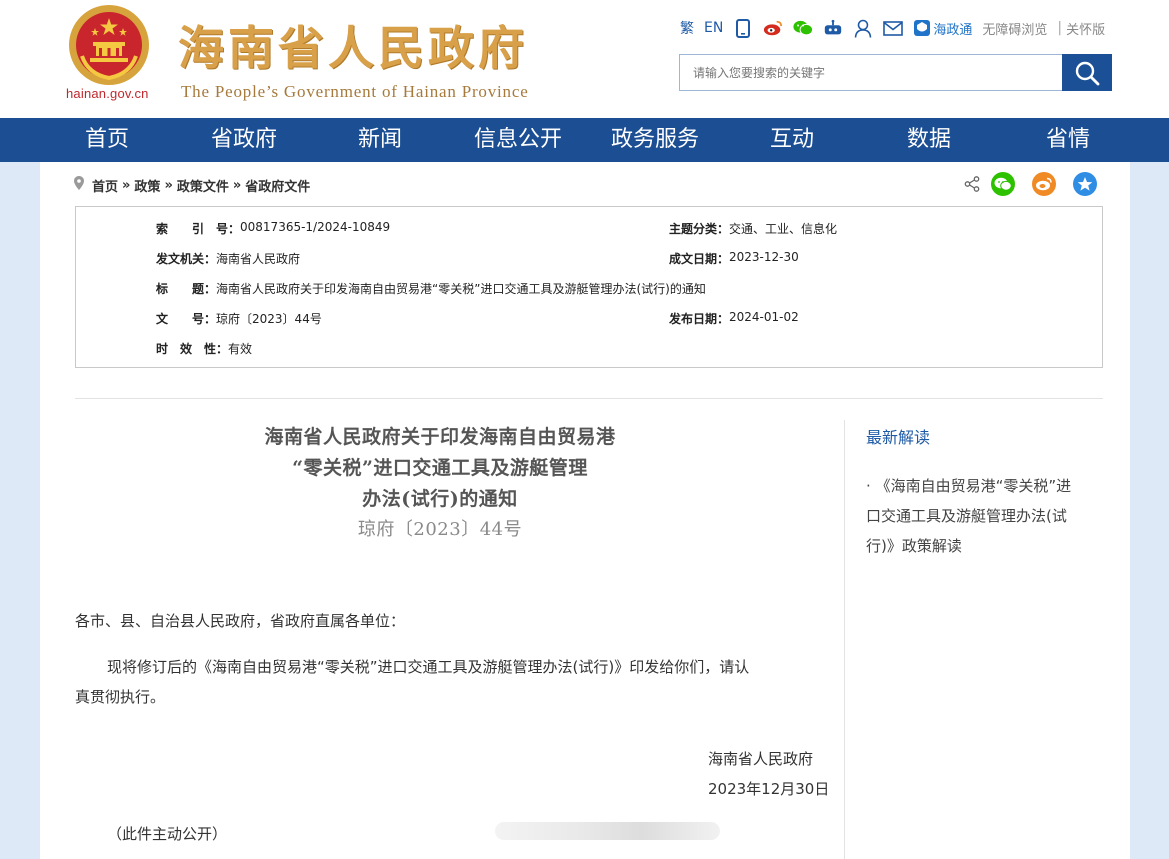 The image size is (1169, 859). What do you see at coordinates (186, 319) in the screenshot?
I see `meta-docno-label: 文 号：` at bounding box center [186, 319].